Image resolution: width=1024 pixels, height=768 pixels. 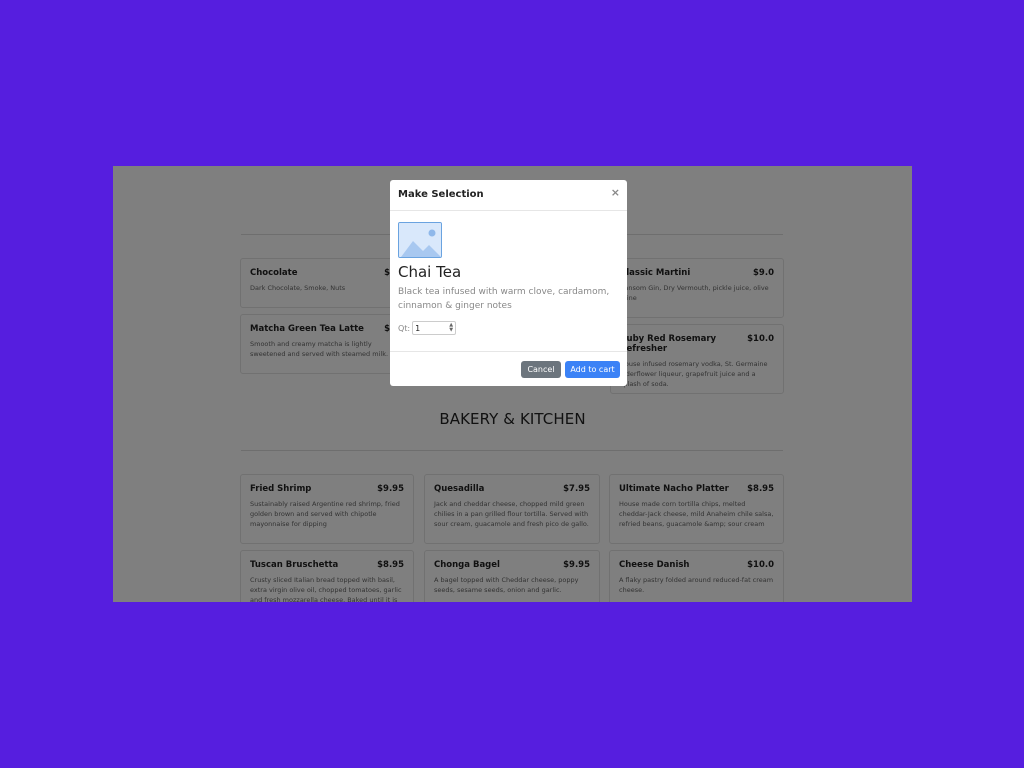 I want to click on modal-title: Make Selection, so click(x=441, y=194).